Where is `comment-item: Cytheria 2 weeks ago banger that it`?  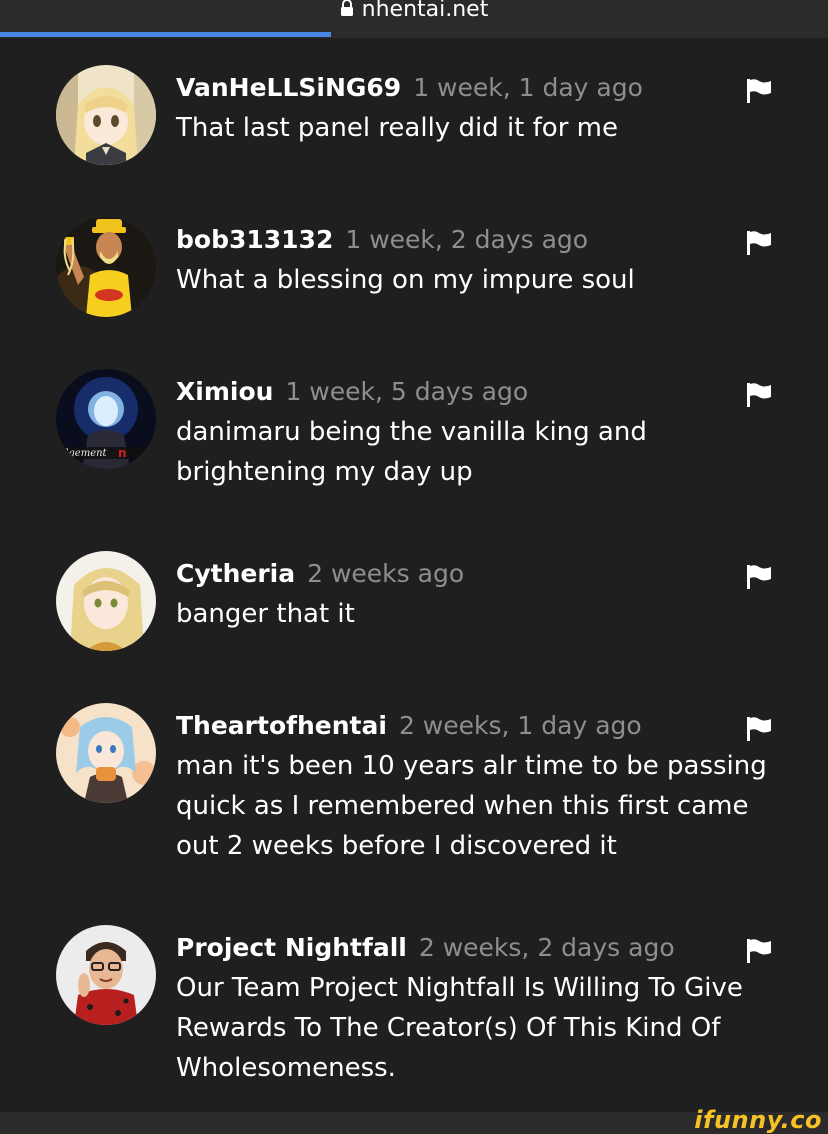
comment-item: Cytheria 2 weeks ago banger that it is located at coordinates (414, 600).